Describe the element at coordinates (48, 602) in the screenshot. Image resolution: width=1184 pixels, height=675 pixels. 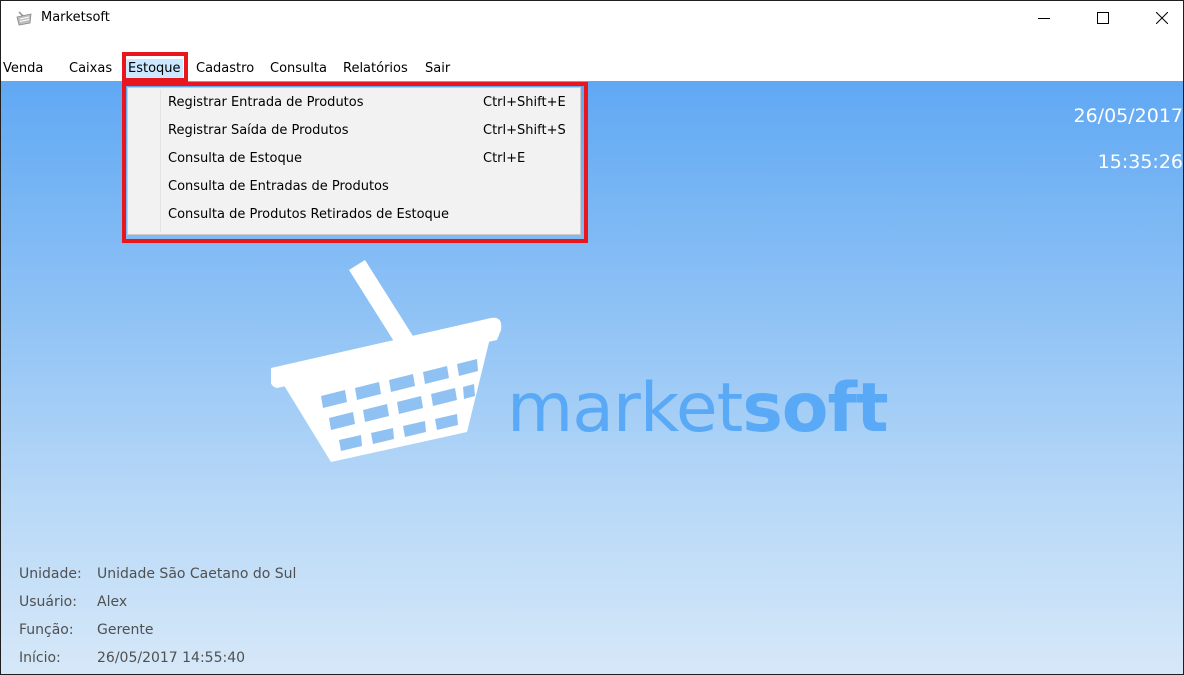
I see `usuario-label: Usuário:` at that location.